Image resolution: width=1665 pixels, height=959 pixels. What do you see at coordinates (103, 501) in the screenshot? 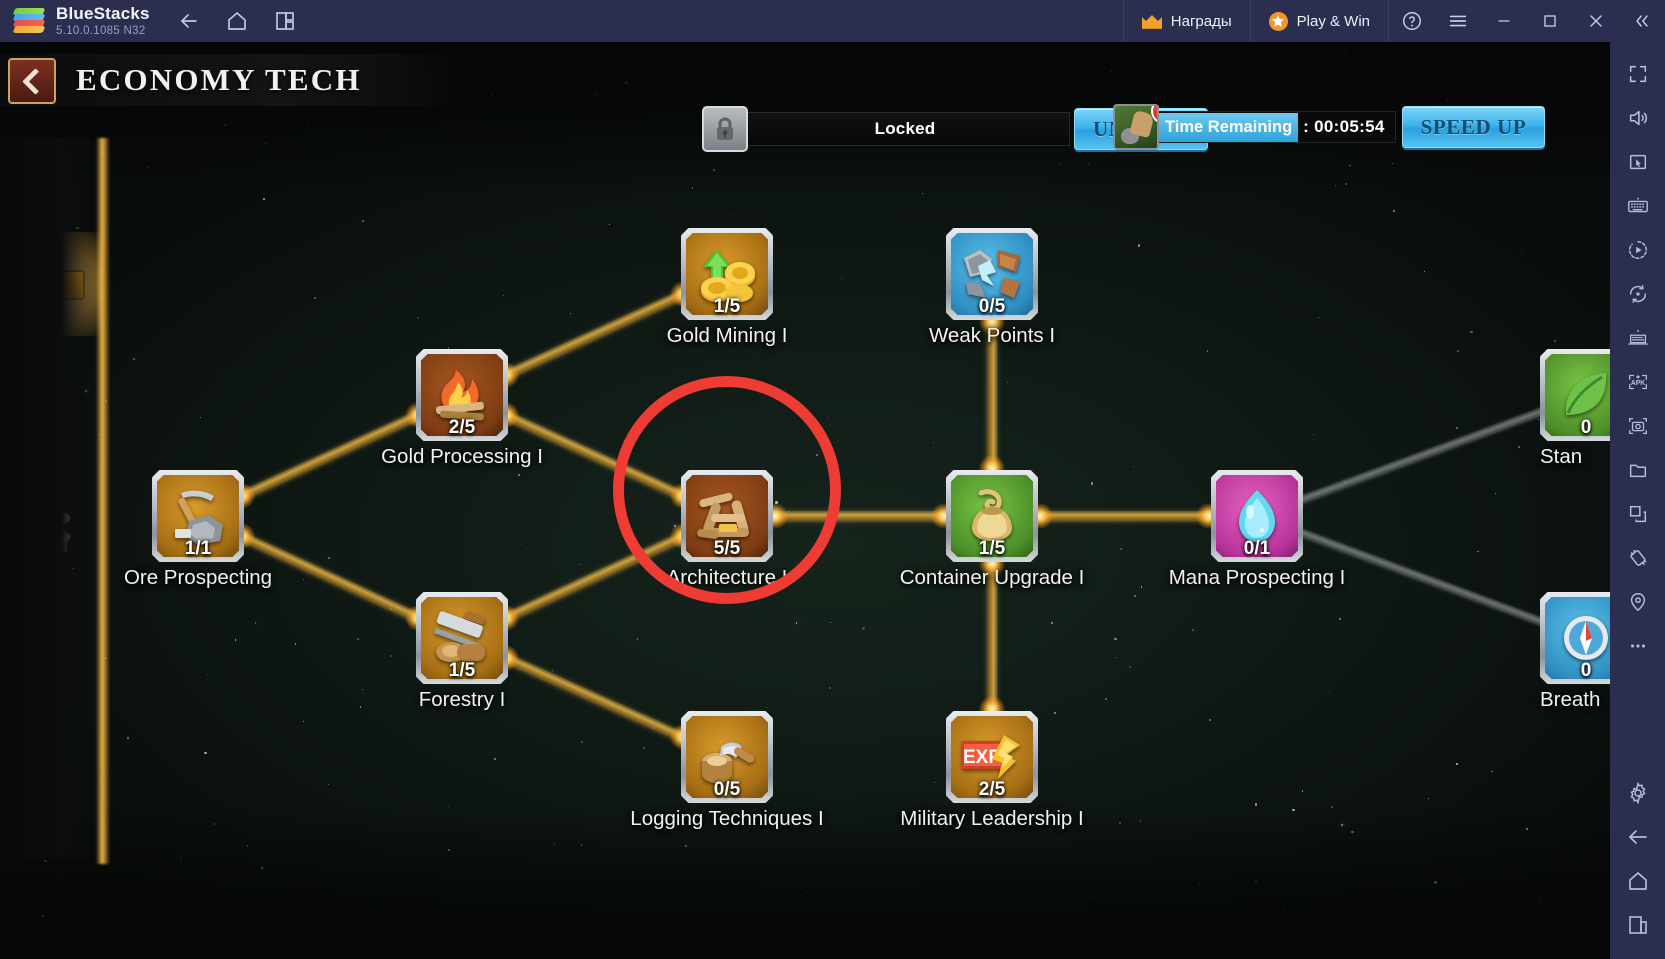
I see `category-rail-glow` at bounding box center [103, 501].